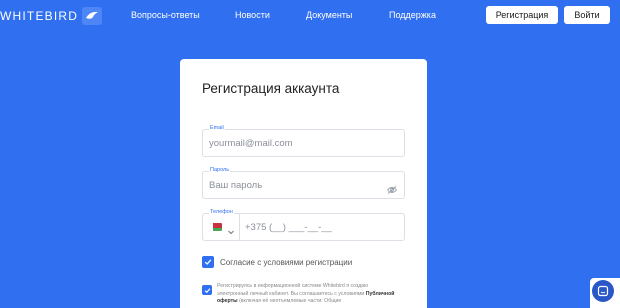 The image size is (620, 308). I want to click on login-button: Войти, so click(587, 15).